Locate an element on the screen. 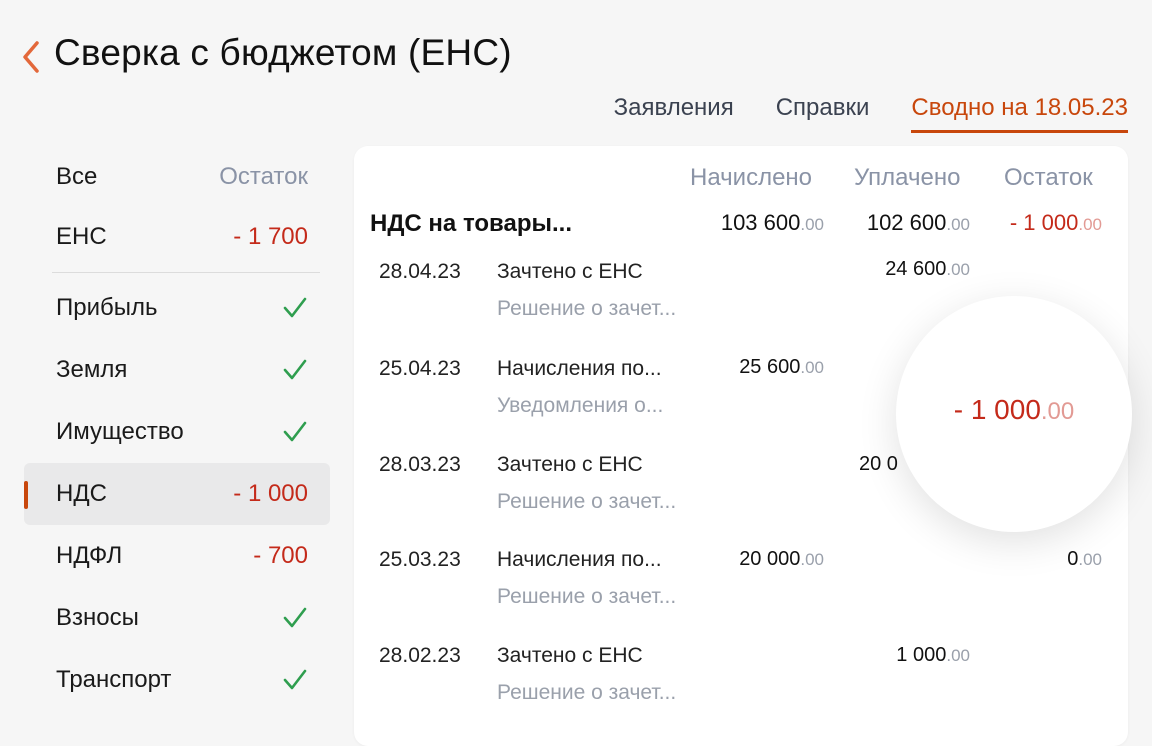 The width and height of the screenshot is (1152, 746). sidebar-header: Все Остаток is located at coordinates (177, 177).